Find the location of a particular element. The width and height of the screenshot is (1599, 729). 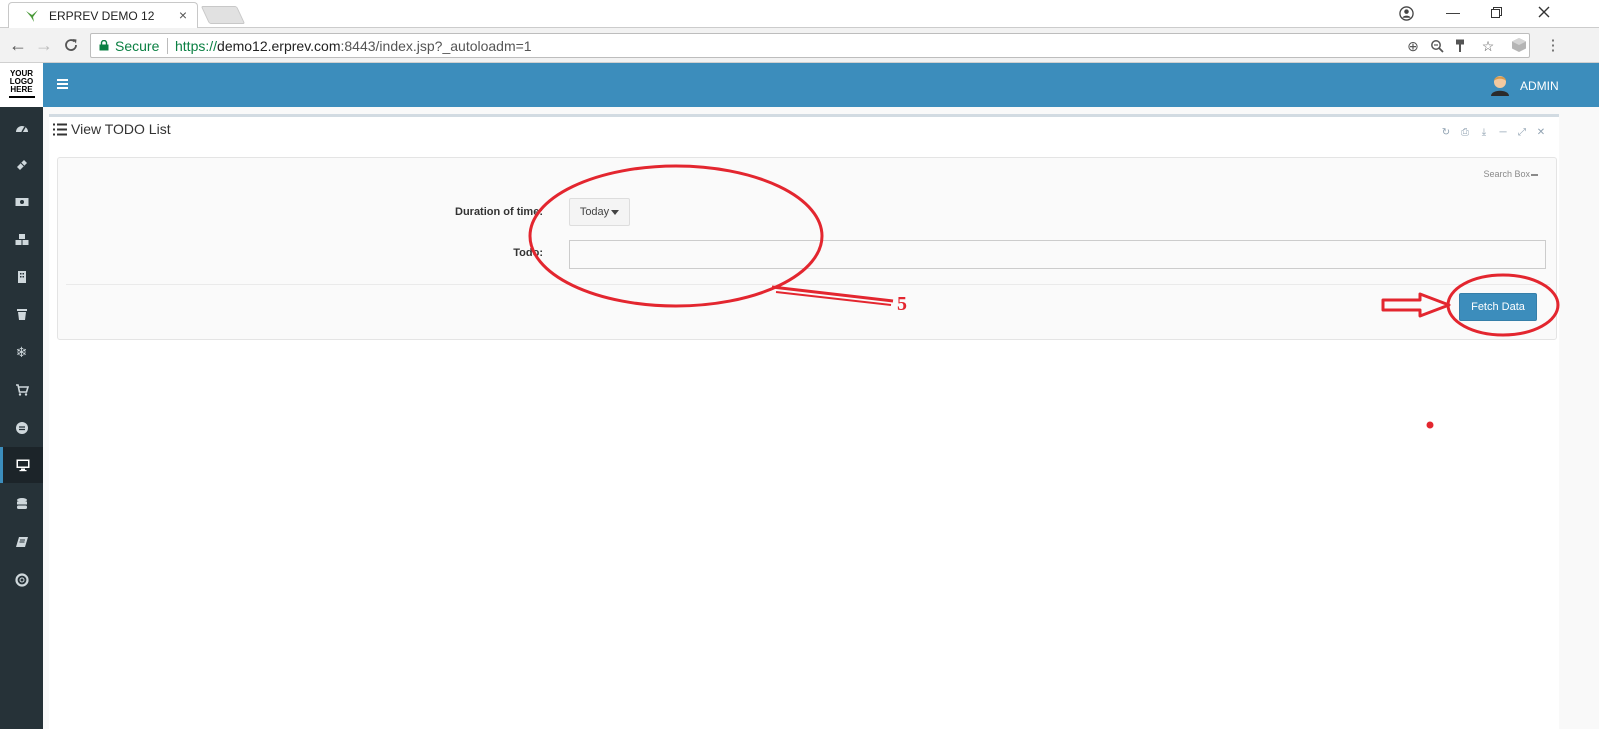

portlet-title-text: View TODO List is located at coordinates (121, 129).